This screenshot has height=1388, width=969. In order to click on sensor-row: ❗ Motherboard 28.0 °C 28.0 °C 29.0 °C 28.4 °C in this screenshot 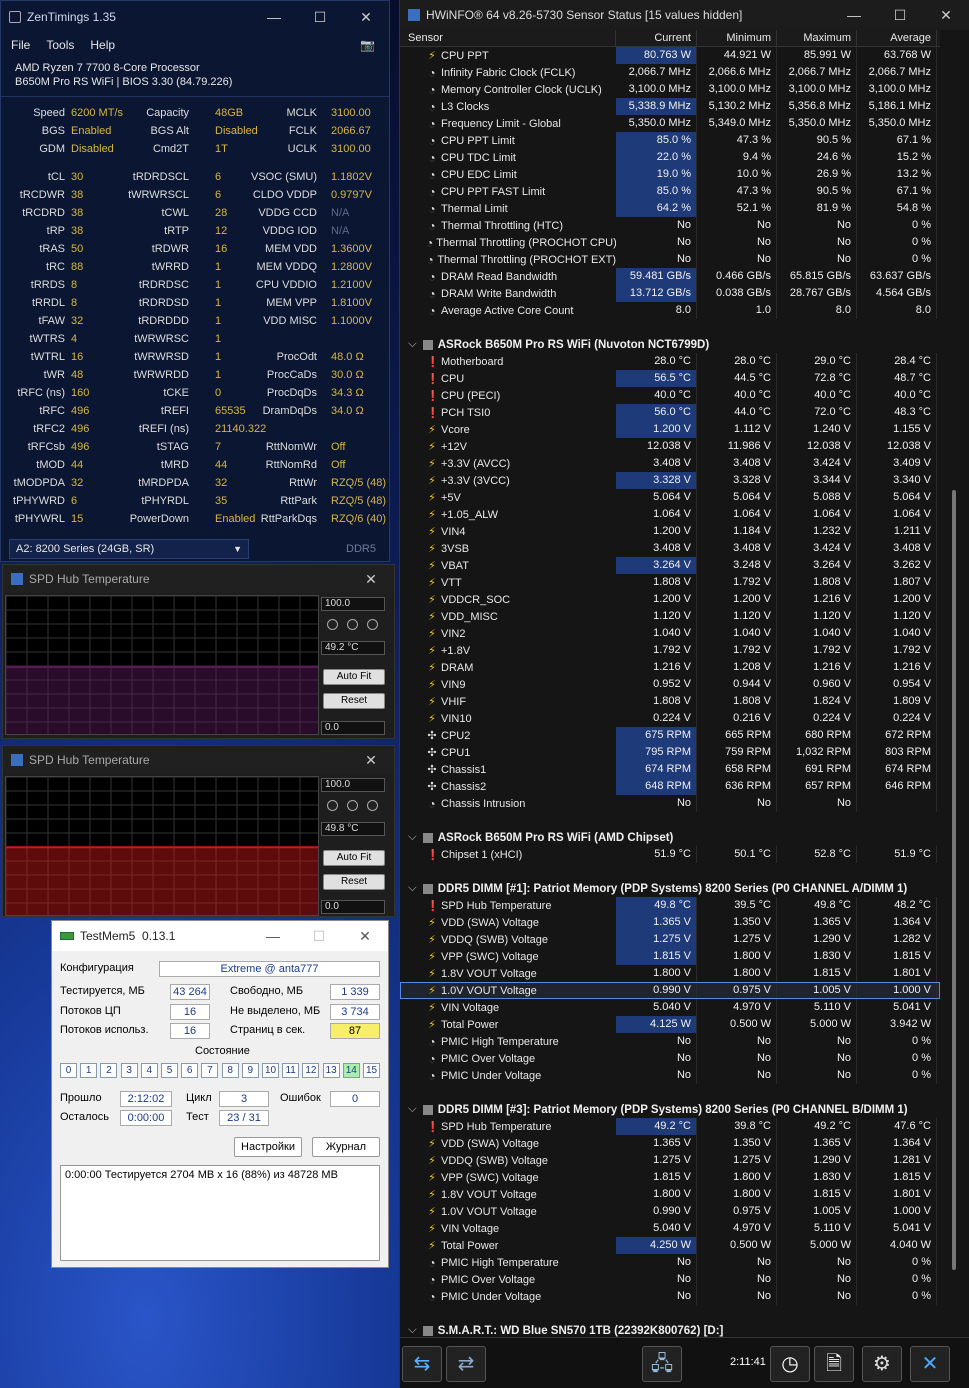, I will do `click(670, 361)`.